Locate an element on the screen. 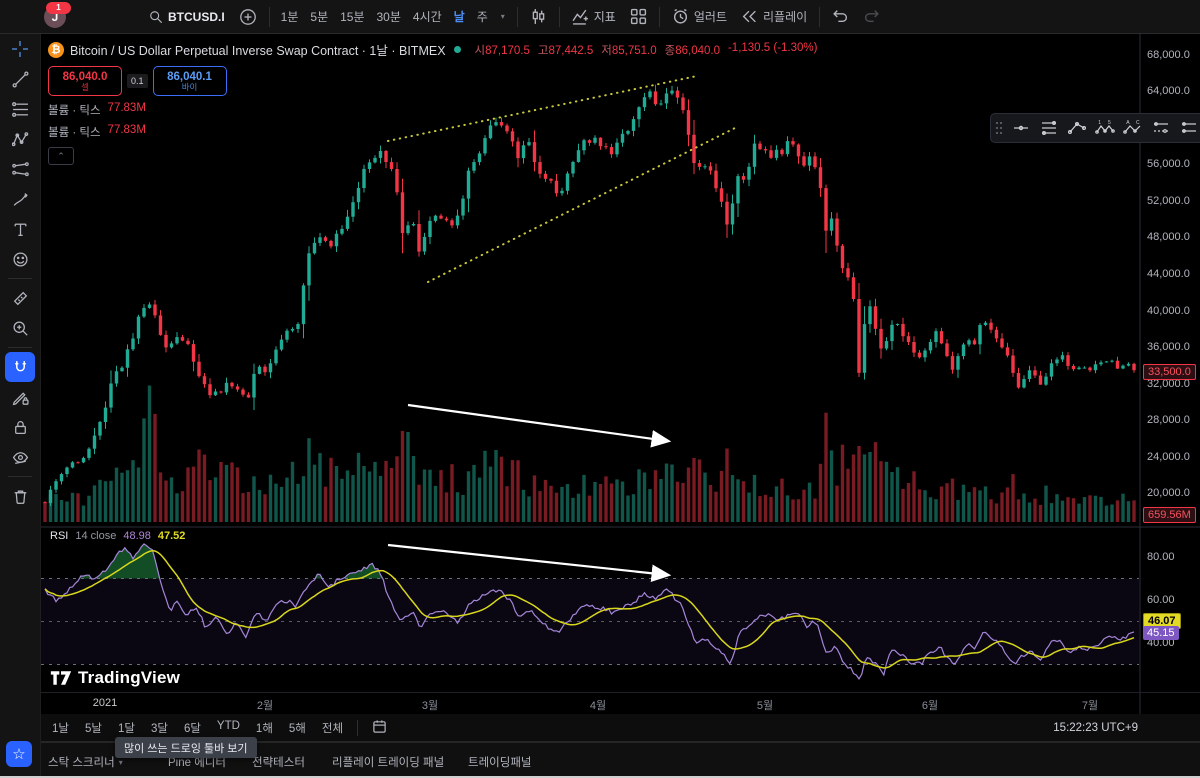 Image resolution: width=1200 pixels, height=778 pixels. change-value: -1,130.5 (-1.30%) is located at coordinates (772, 47).